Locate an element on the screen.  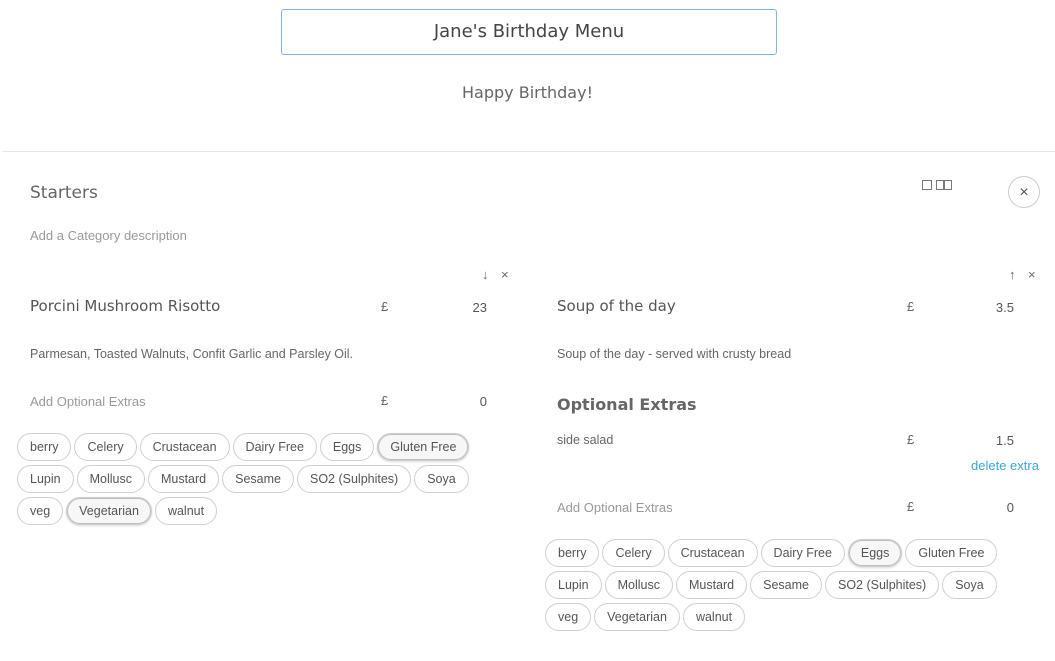
category-description-input: Add a Category description is located at coordinates (108, 235).